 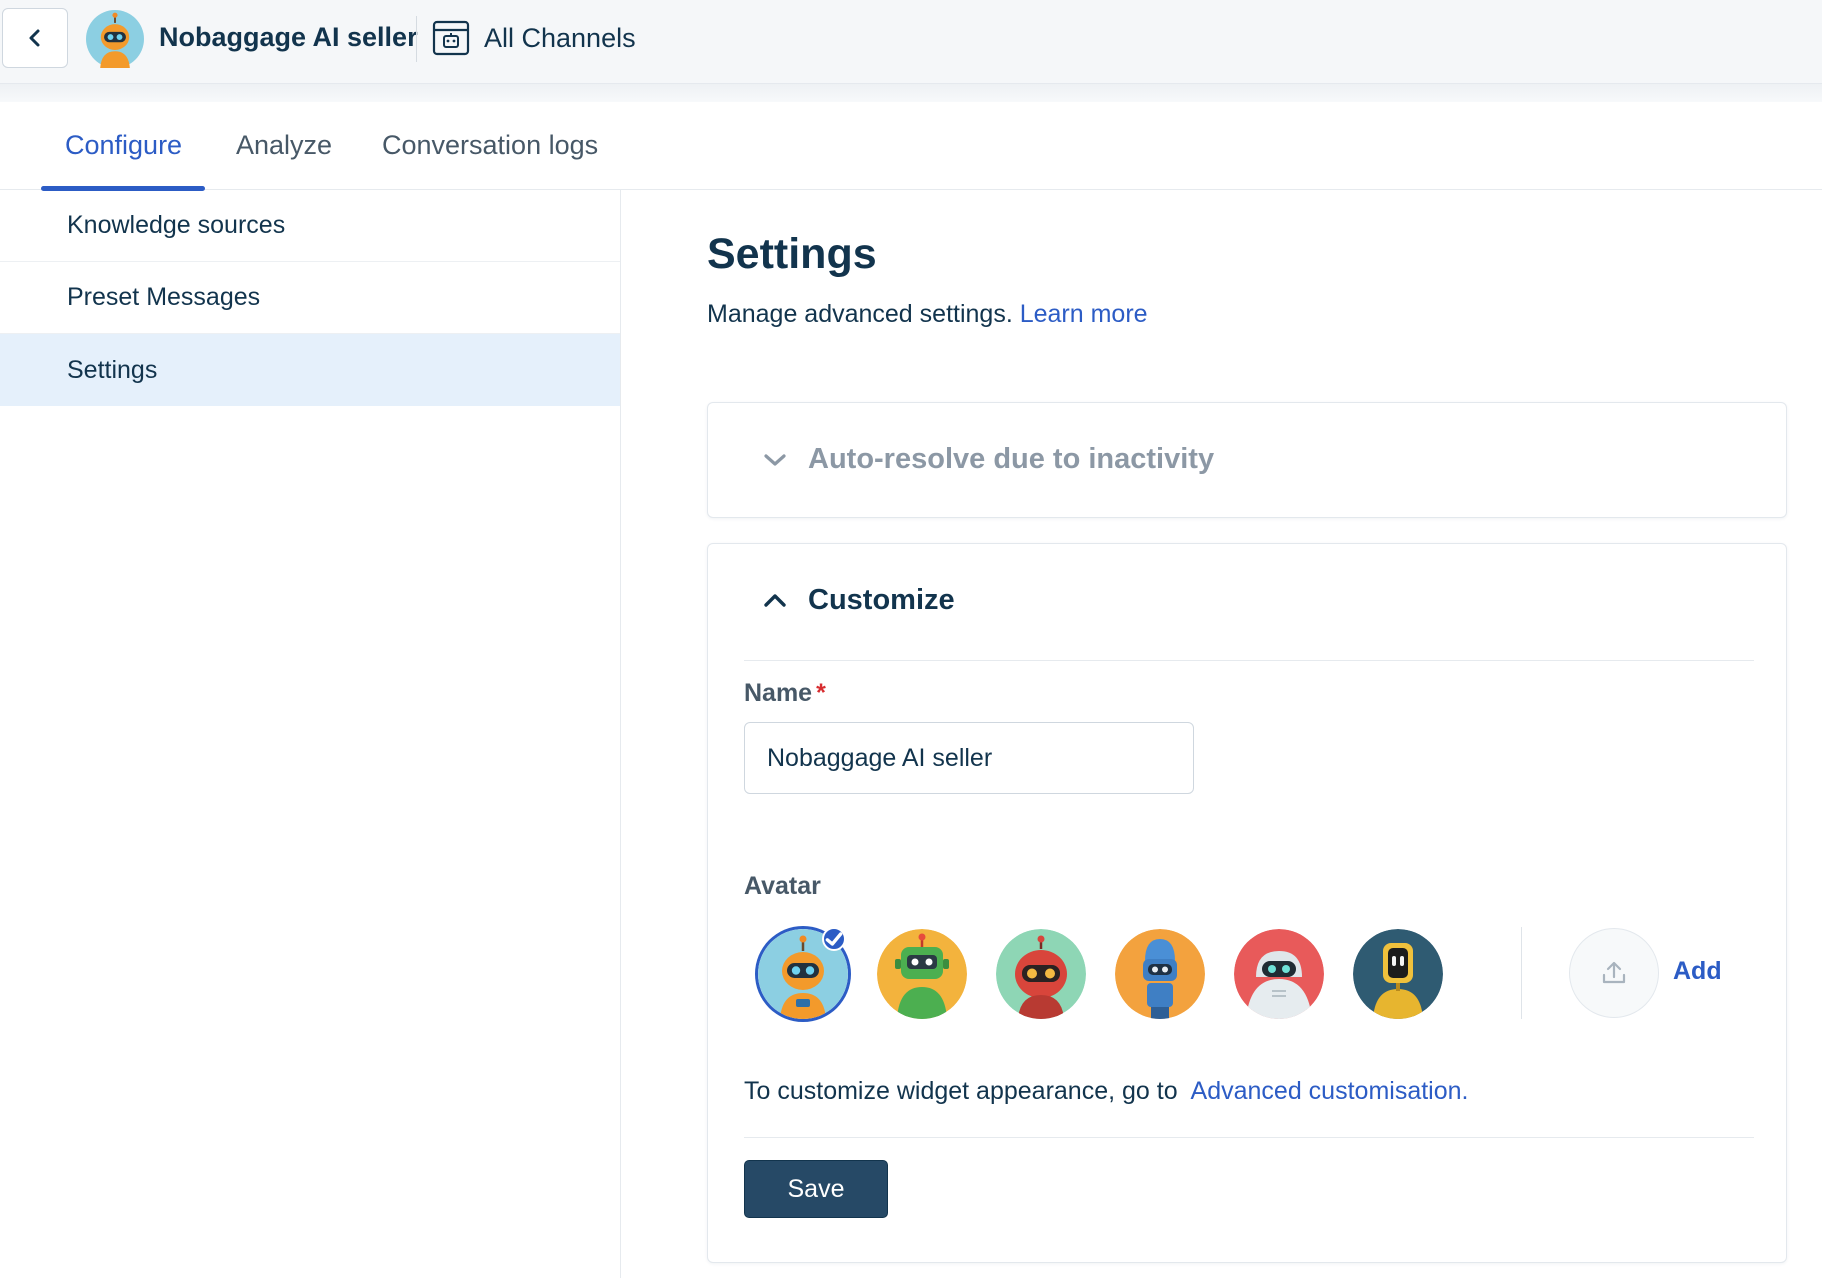 What do you see at coordinates (284, 145) in the screenshot?
I see `tab-analyze: Analyze` at bounding box center [284, 145].